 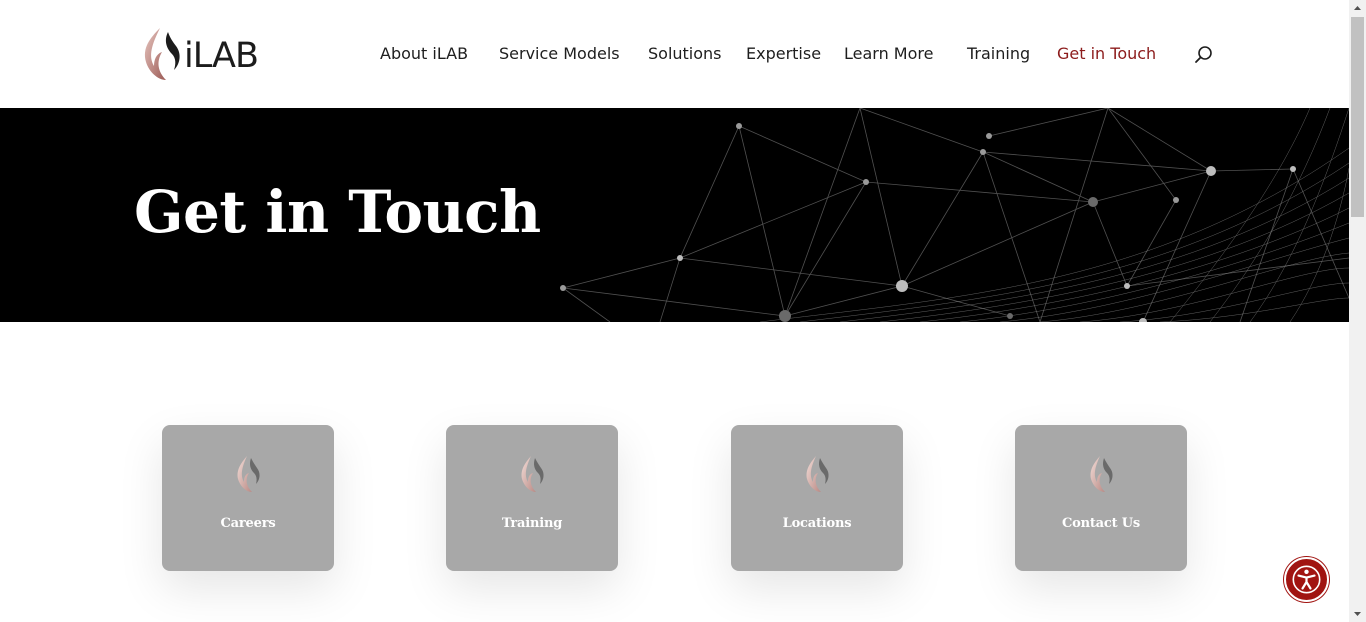 What do you see at coordinates (248, 498) in the screenshot?
I see `careers-card: Careers` at bounding box center [248, 498].